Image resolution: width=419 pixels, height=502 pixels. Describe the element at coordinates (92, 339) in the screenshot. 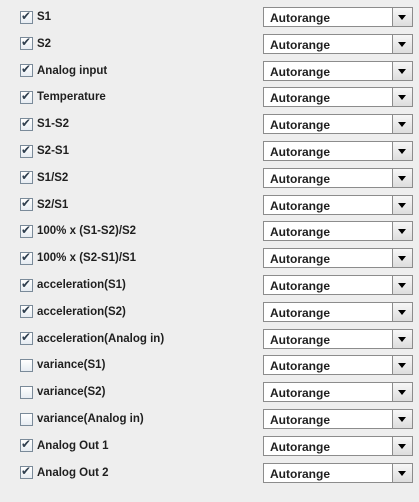

I see `channel-checkbox: ✔ acceleration(Analog in)` at that location.